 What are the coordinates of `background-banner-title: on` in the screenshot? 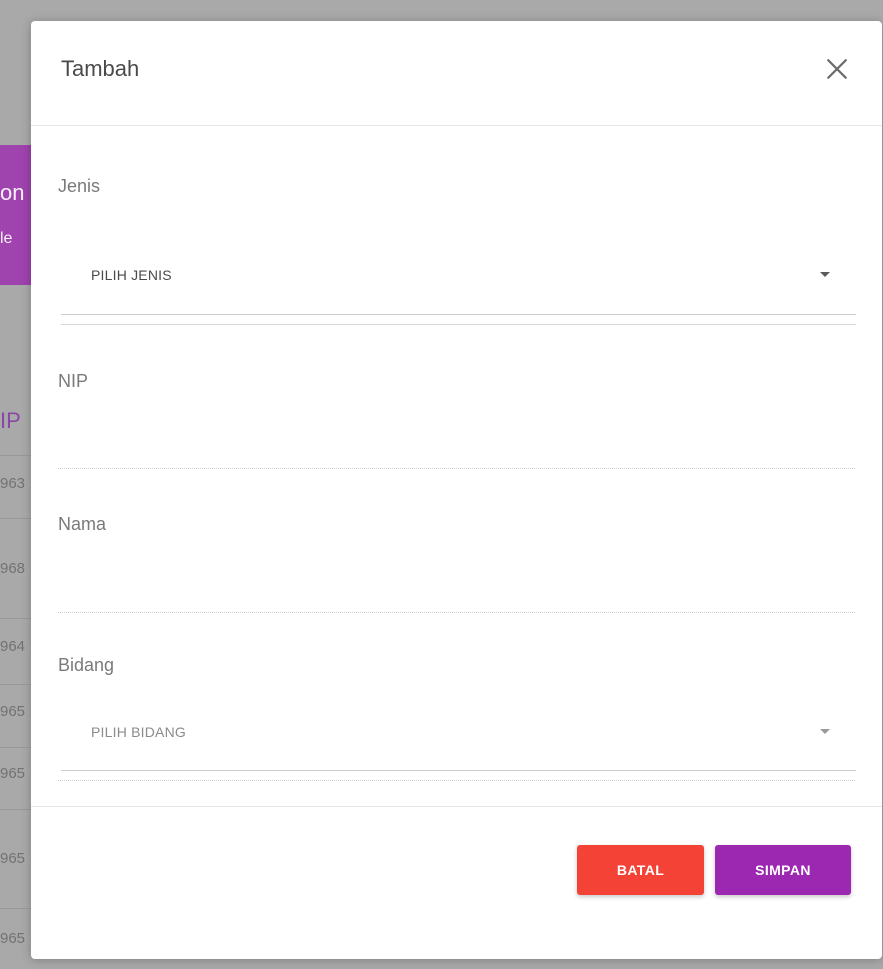 It's located at (12, 192).